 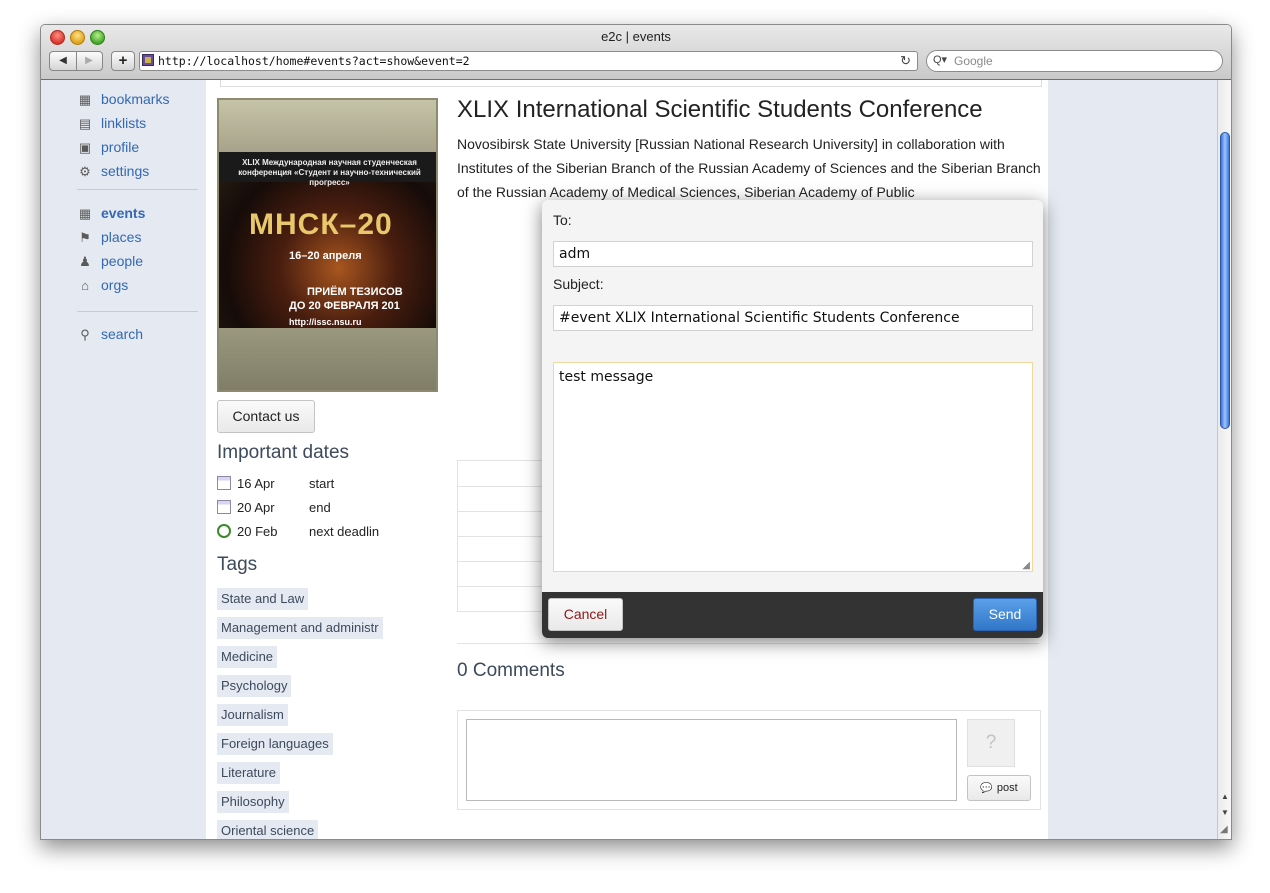 I want to click on tag-chip: Oriental science, so click(x=268, y=829).